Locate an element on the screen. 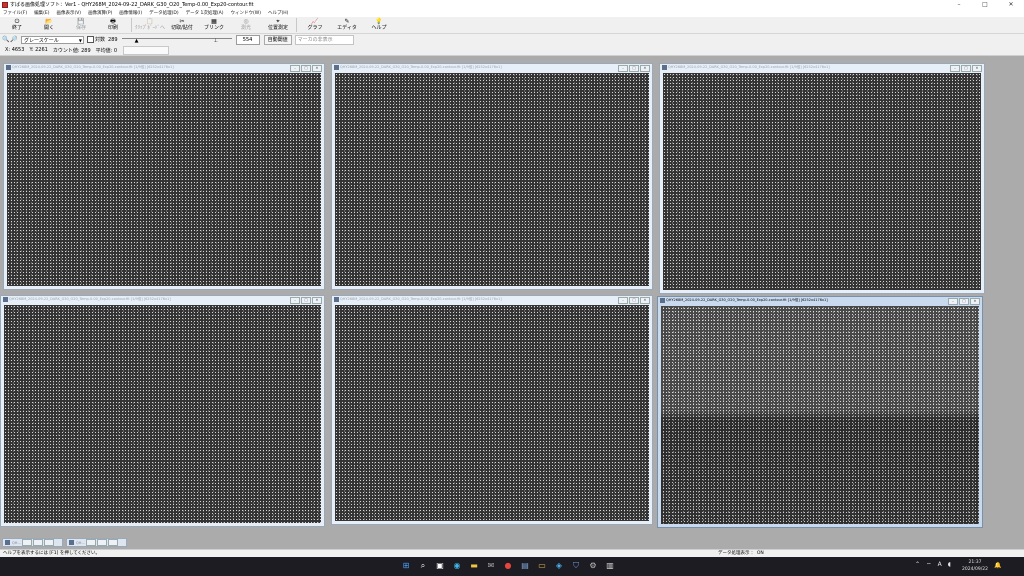 This screenshot has width=1024, height=576. chrome-icon: ● is located at coordinates (508, 566).